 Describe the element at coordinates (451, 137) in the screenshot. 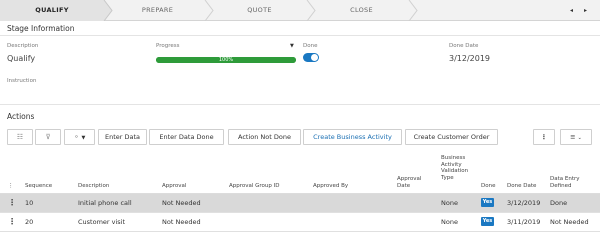

I see `create-customer-order-button: Create Customer Order` at that location.